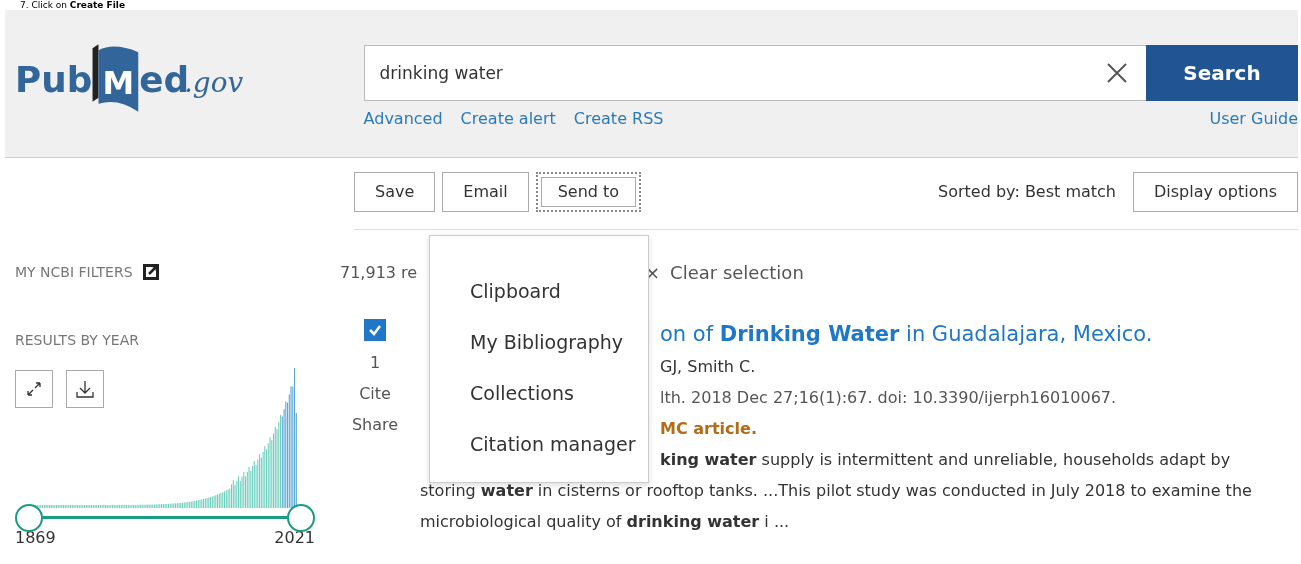 This screenshot has width=1301, height=564. I want to click on pubmed-logo: Pub M ed.gov, so click(134, 76).